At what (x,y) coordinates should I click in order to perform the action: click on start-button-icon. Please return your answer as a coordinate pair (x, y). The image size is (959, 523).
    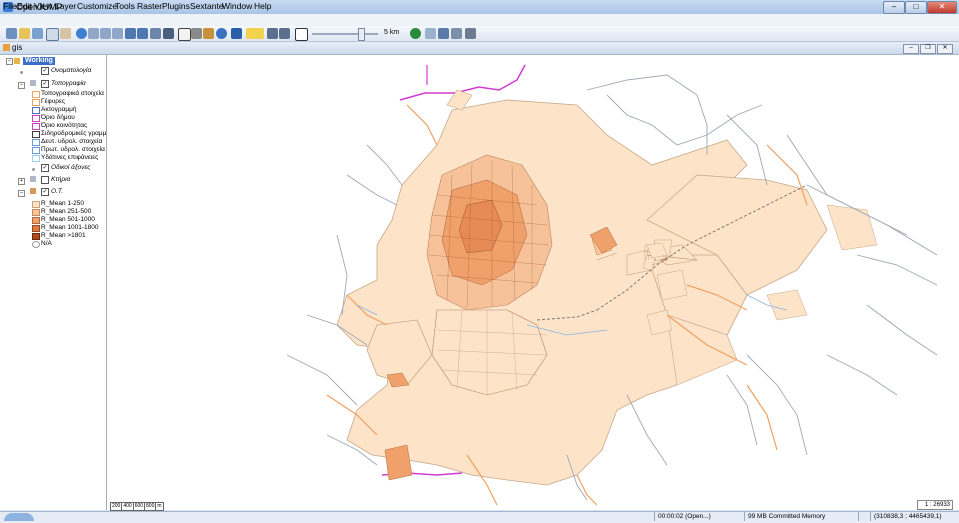
    Looking at the image, I should click on (19, 517).